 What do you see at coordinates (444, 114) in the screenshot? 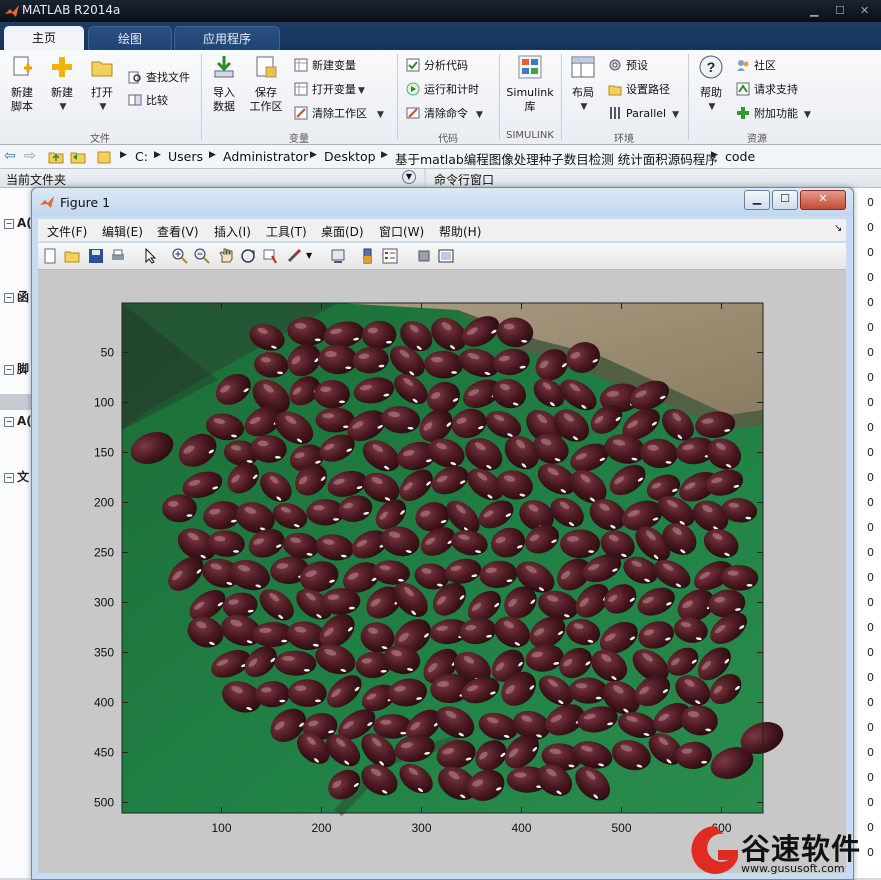
I see `clear-commands-button: 清除命令 ▼` at bounding box center [444, 114].